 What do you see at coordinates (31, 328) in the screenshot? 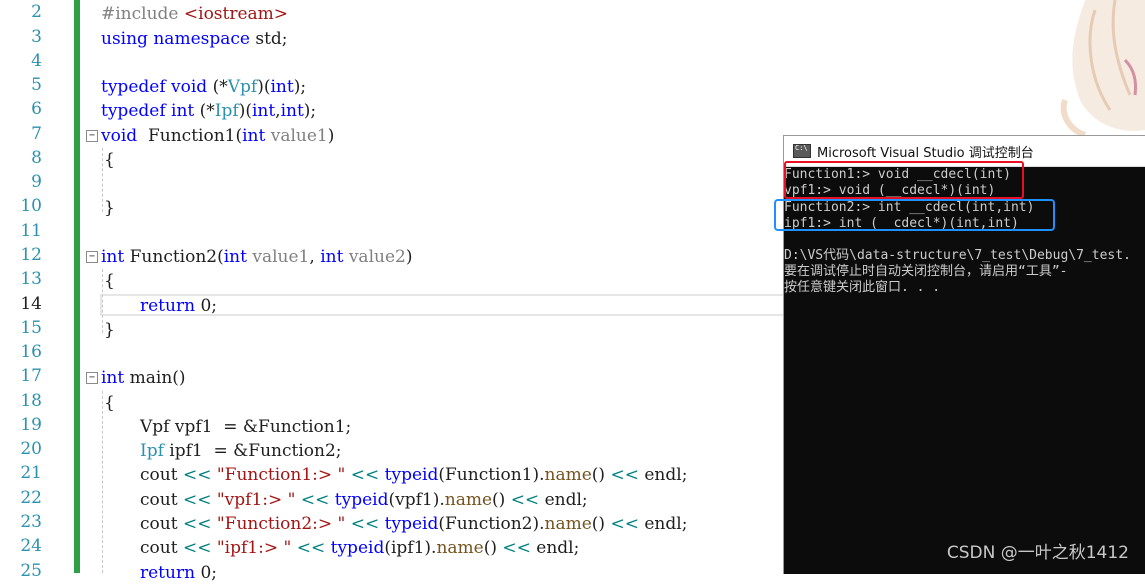
I see `line-number: 15` at bounding box center [31, 328].